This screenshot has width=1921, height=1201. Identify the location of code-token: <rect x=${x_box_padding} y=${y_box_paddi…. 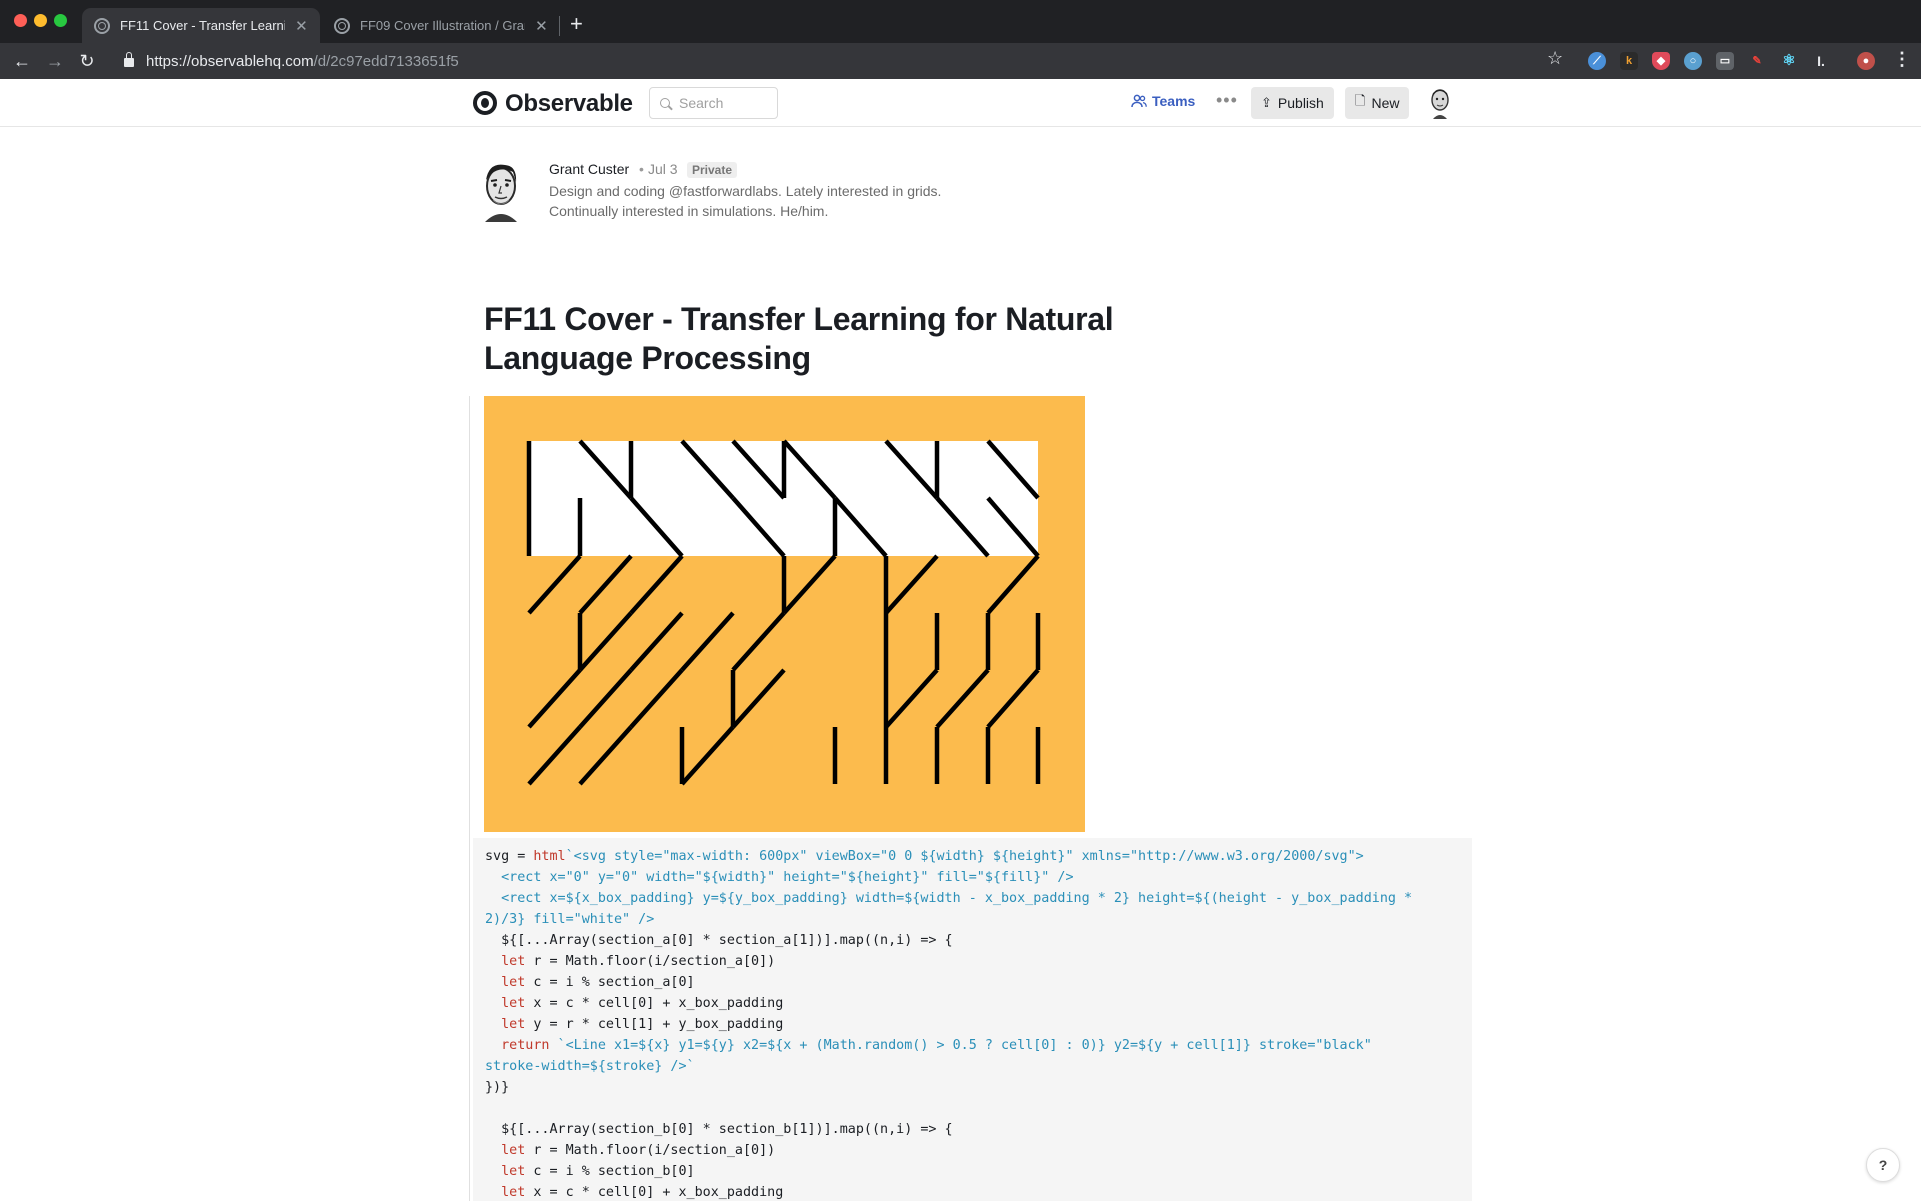
(949, 898).